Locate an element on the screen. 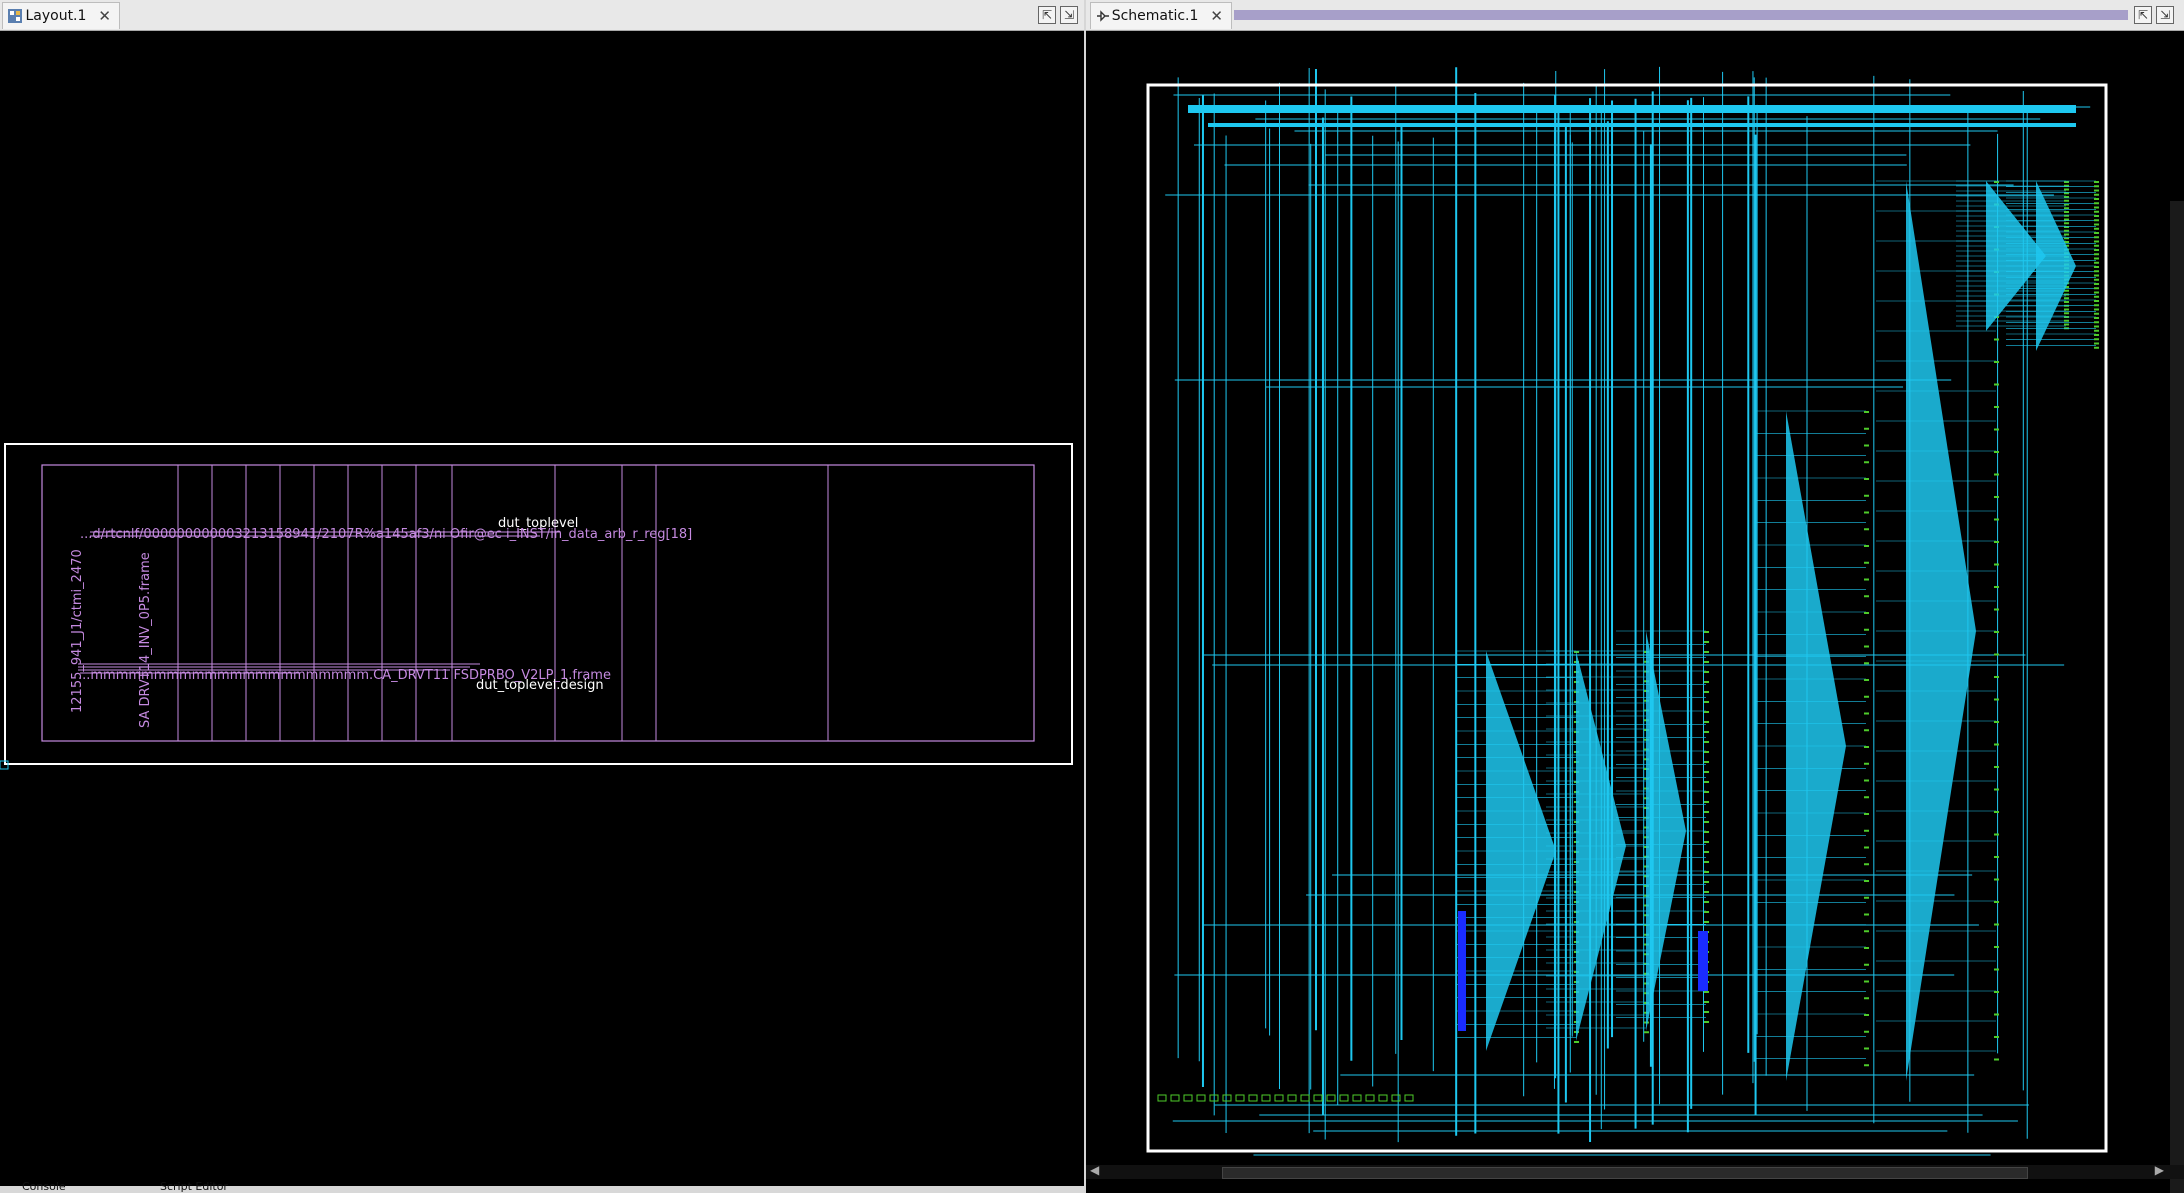 The width and height of the screenshot is (2184, 1193). script-editor-tab: Script Editor is located at coordinates (194, 1186).